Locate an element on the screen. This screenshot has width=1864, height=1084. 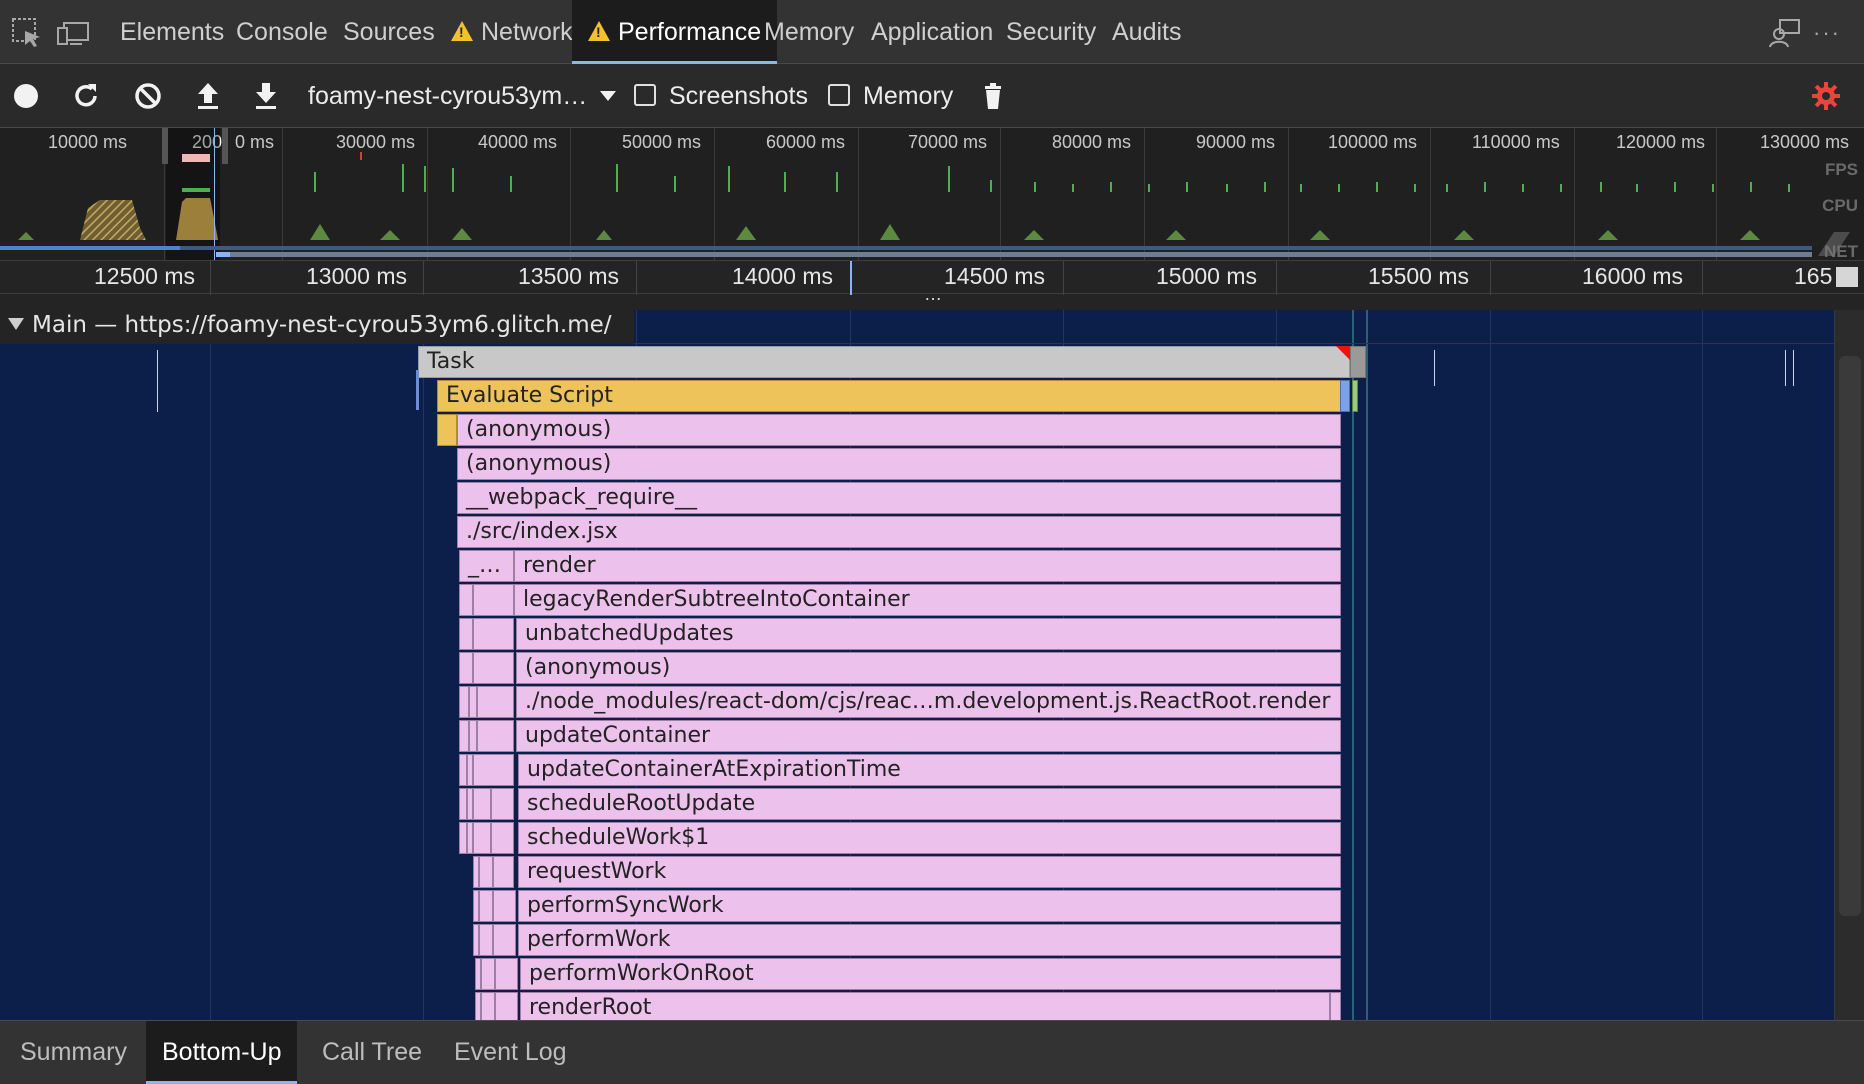
js-frame-request-work: requestWork is located at coordinates (929, 872).